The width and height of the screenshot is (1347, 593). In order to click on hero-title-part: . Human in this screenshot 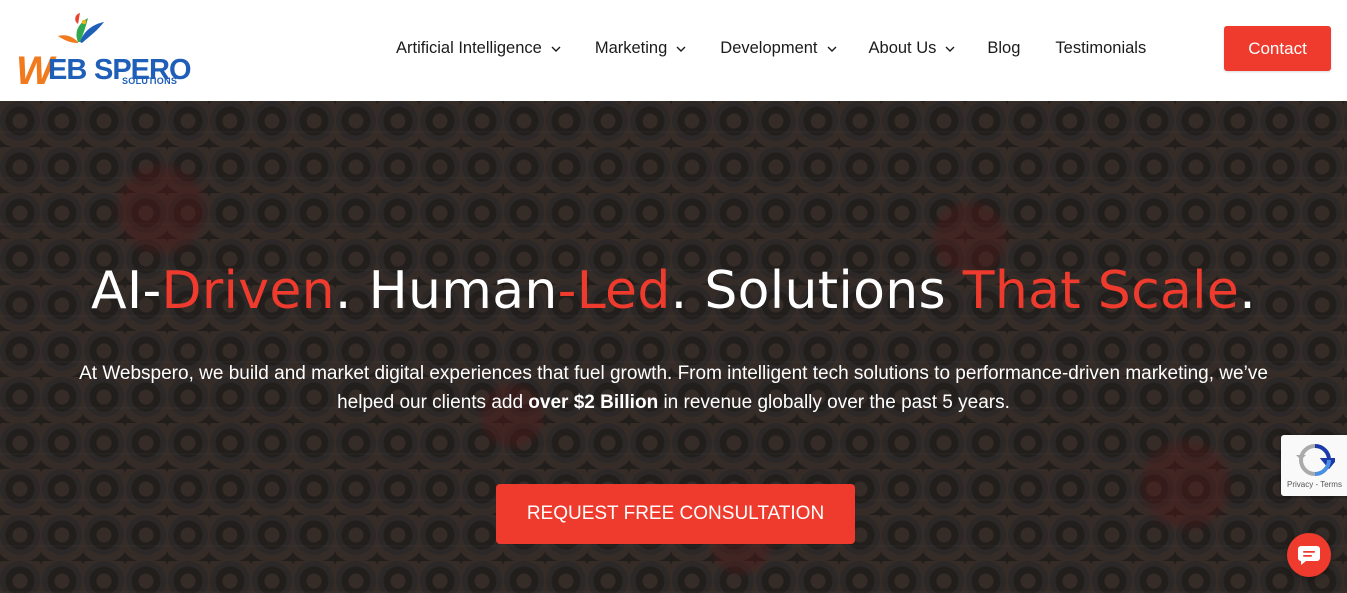, I will do `click(446, 291)`.